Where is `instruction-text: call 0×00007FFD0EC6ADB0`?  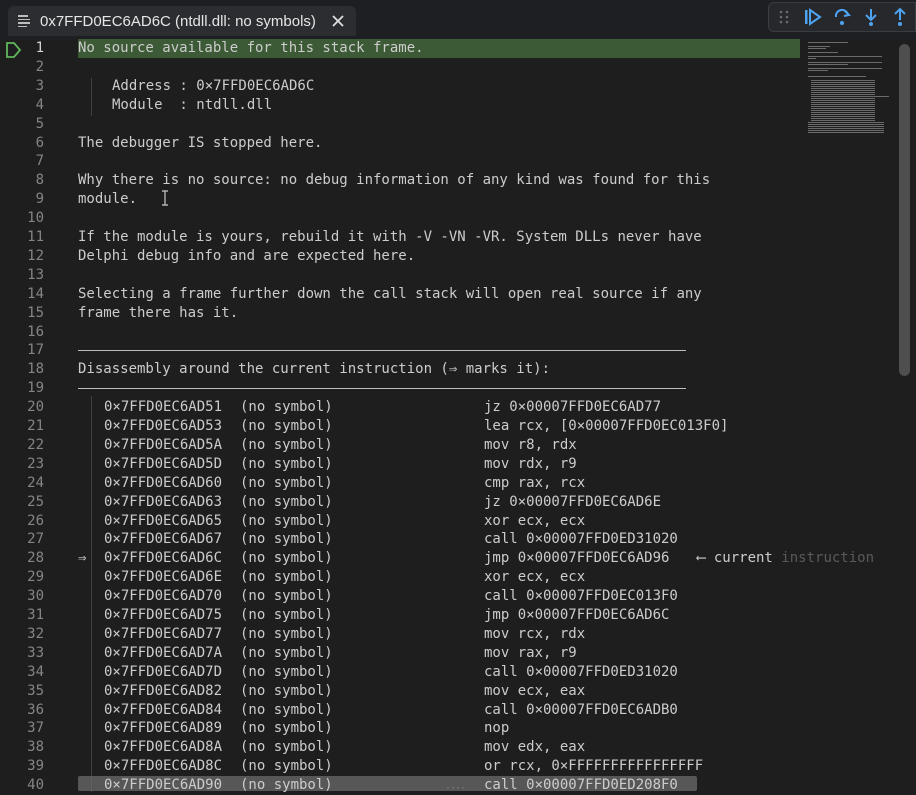
instruction-text: call 0×00007FFD0EC6ADB0 is located at coordinates (581, 709).